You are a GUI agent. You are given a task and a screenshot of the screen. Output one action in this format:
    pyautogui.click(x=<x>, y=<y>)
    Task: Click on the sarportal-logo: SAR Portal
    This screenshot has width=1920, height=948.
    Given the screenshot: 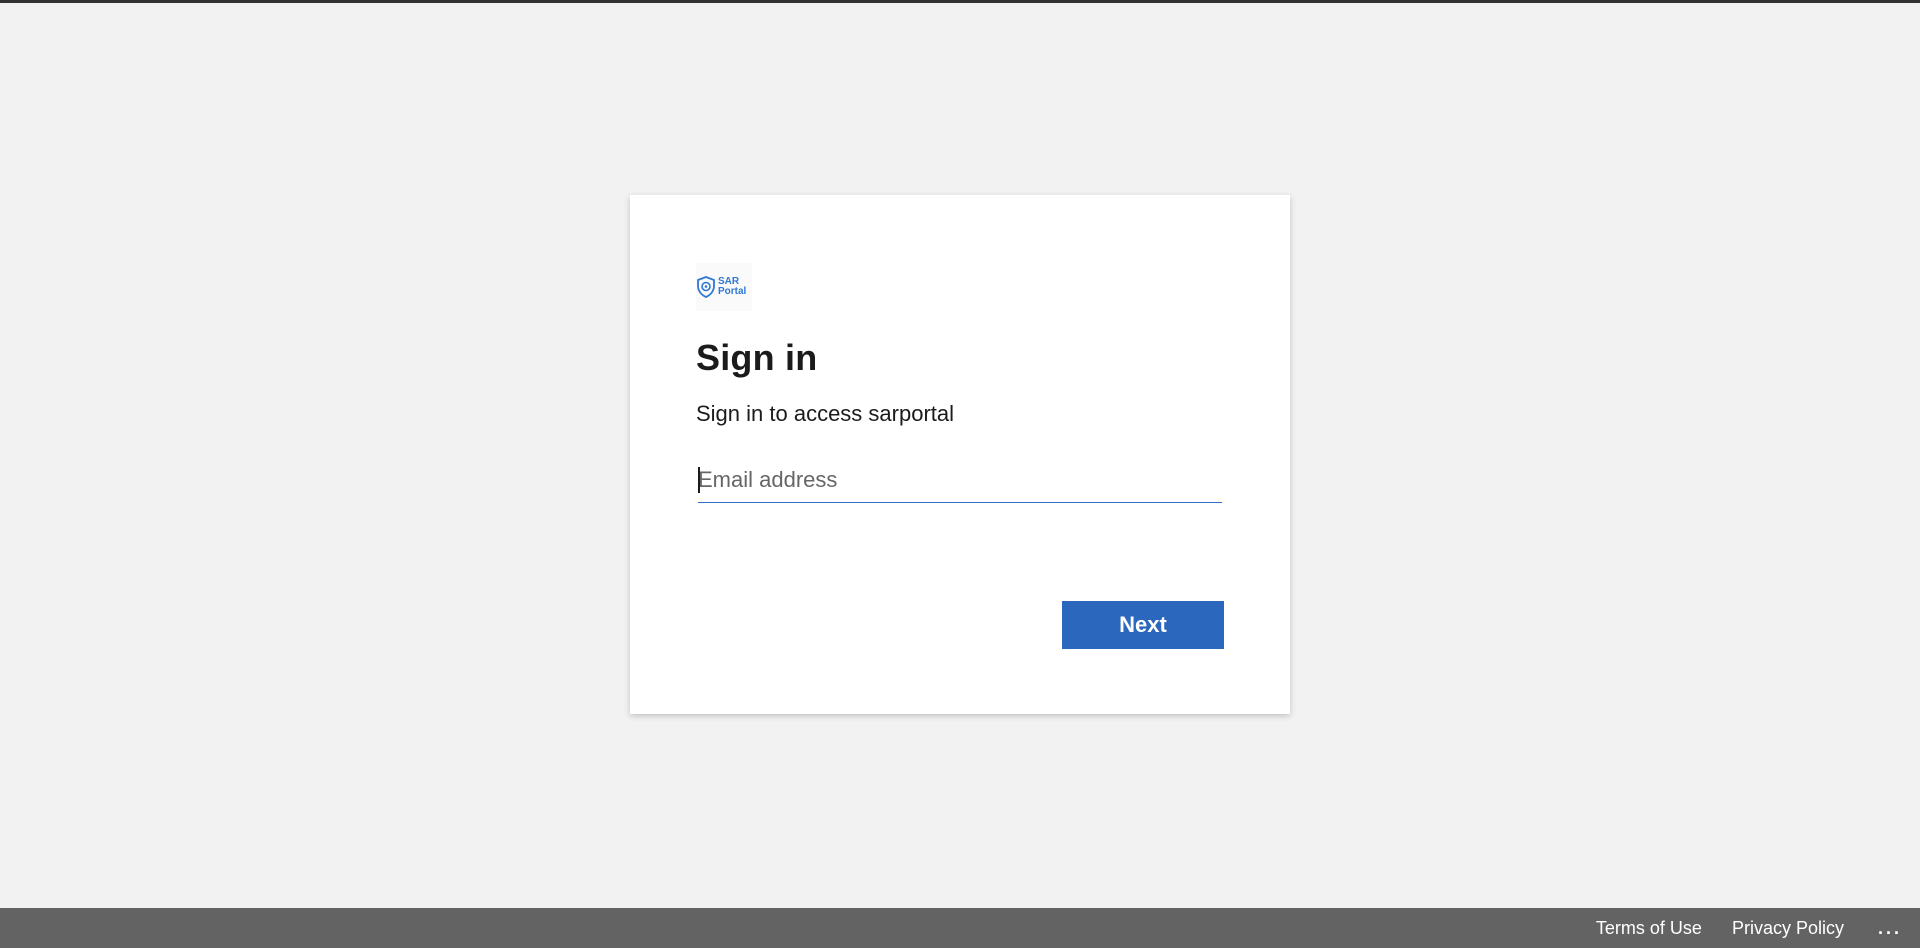 What is the action you would take?
    pyautogui.click(x=724, y=287)
    